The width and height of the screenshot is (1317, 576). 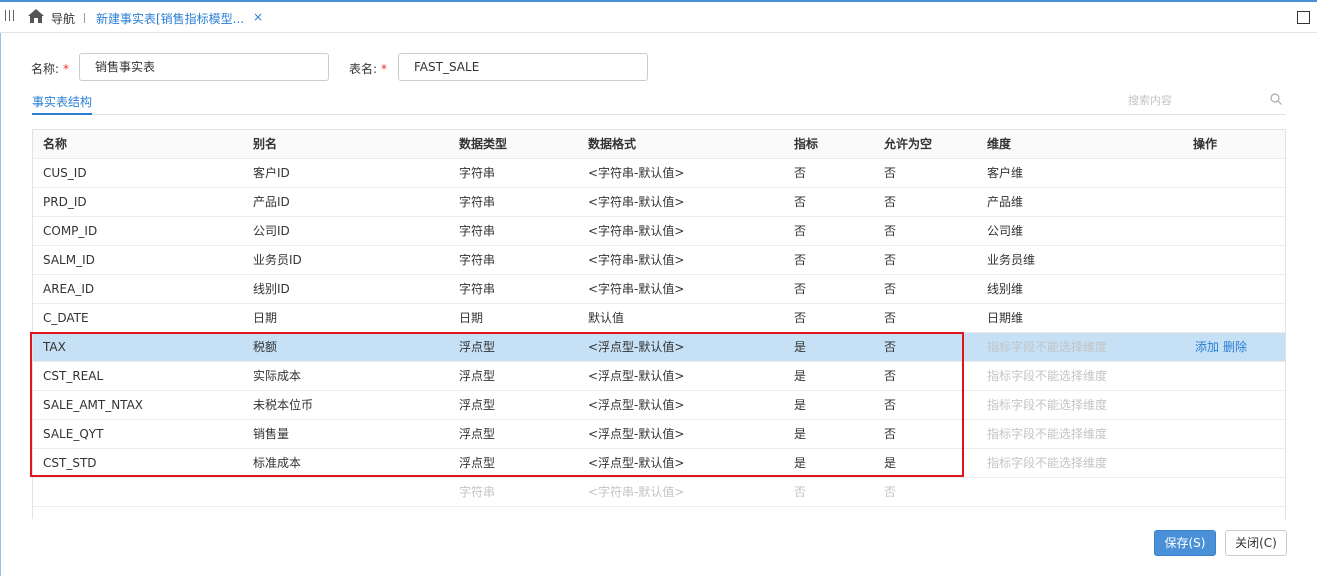 I want to click on cell-alias: 客户ID, so click(x=271, y=173).